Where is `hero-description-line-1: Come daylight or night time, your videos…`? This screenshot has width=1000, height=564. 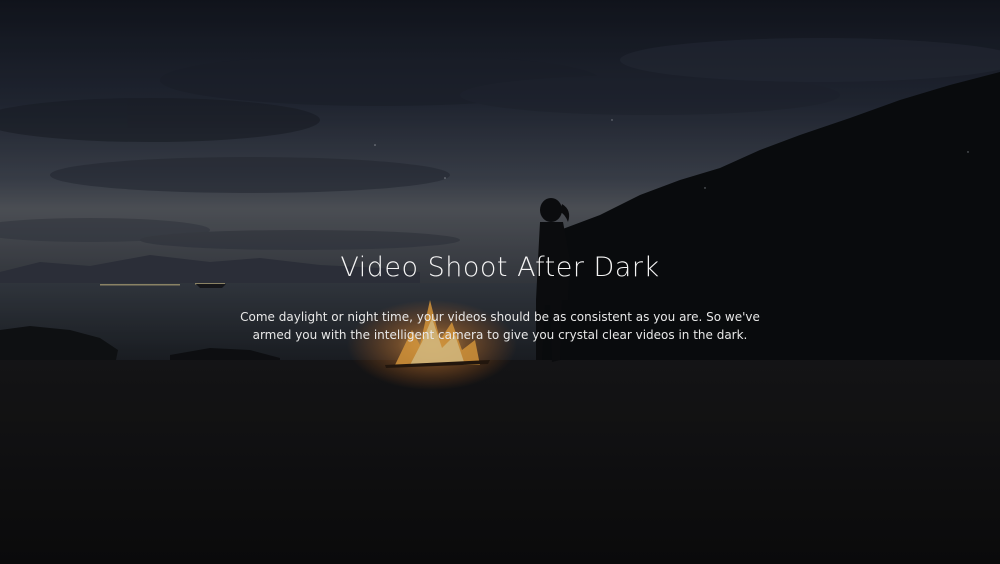
hero-description-line-1: Come daylight or night time, your videos… is located at coordinates (500, 317).